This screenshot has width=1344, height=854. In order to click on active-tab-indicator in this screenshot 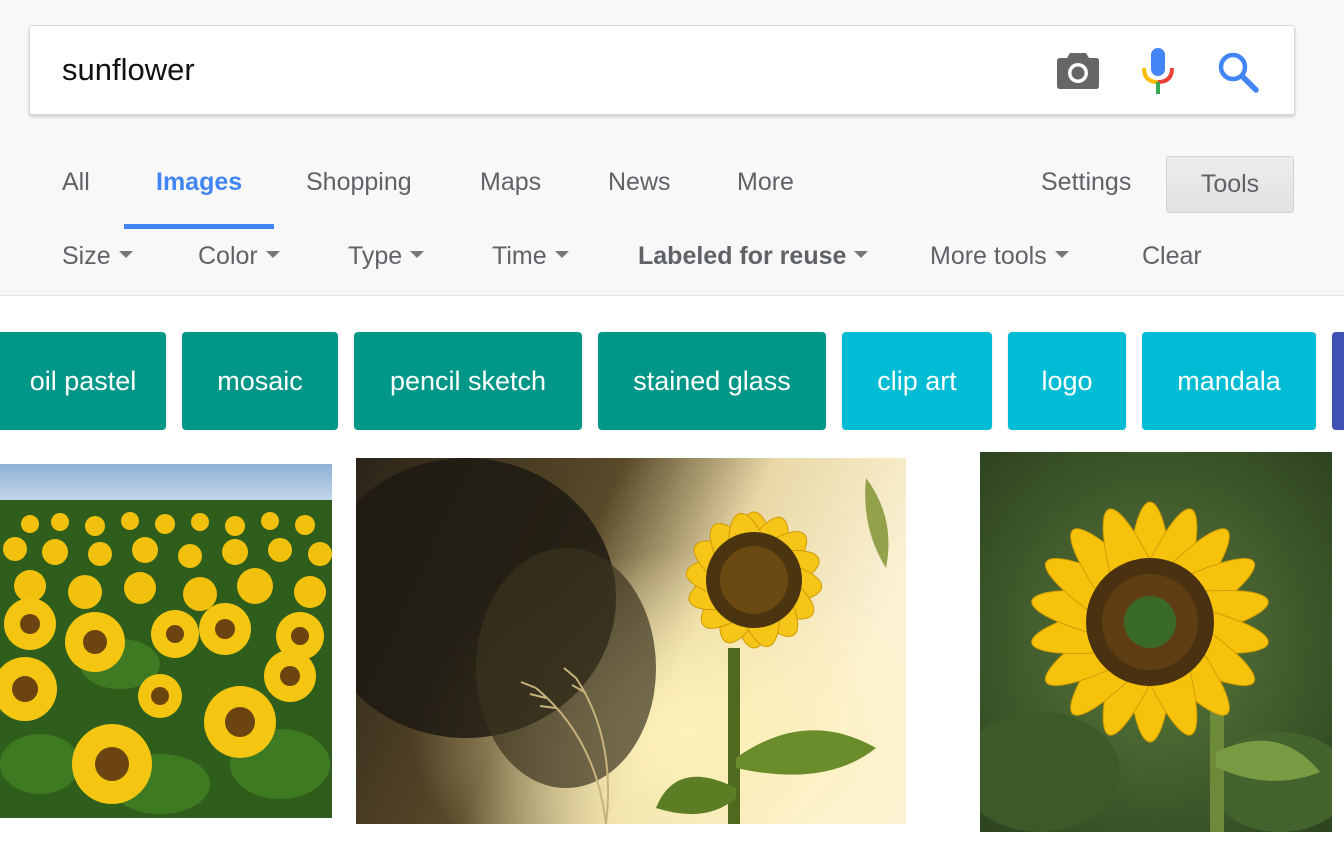, I will do `click(199, 226)`.